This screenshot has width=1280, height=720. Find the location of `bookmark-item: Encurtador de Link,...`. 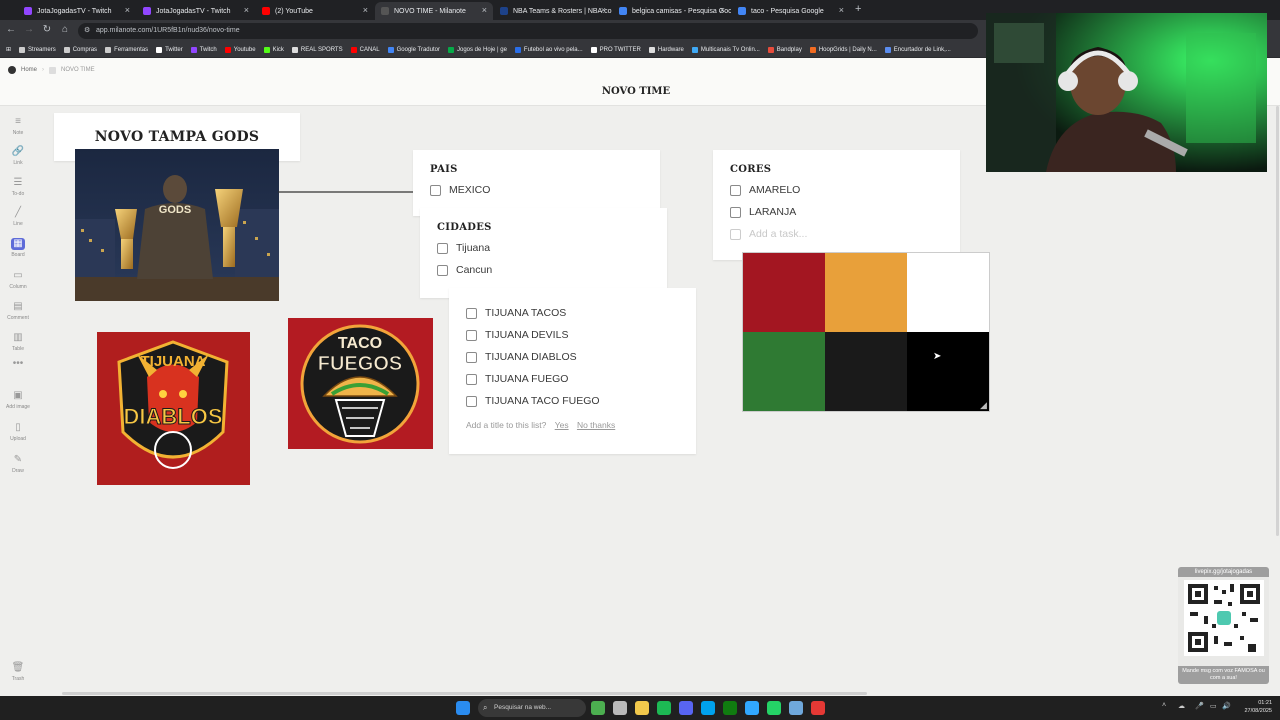

bookmark-item: Encurtador de Link,... is located at coordinates (917, 49).